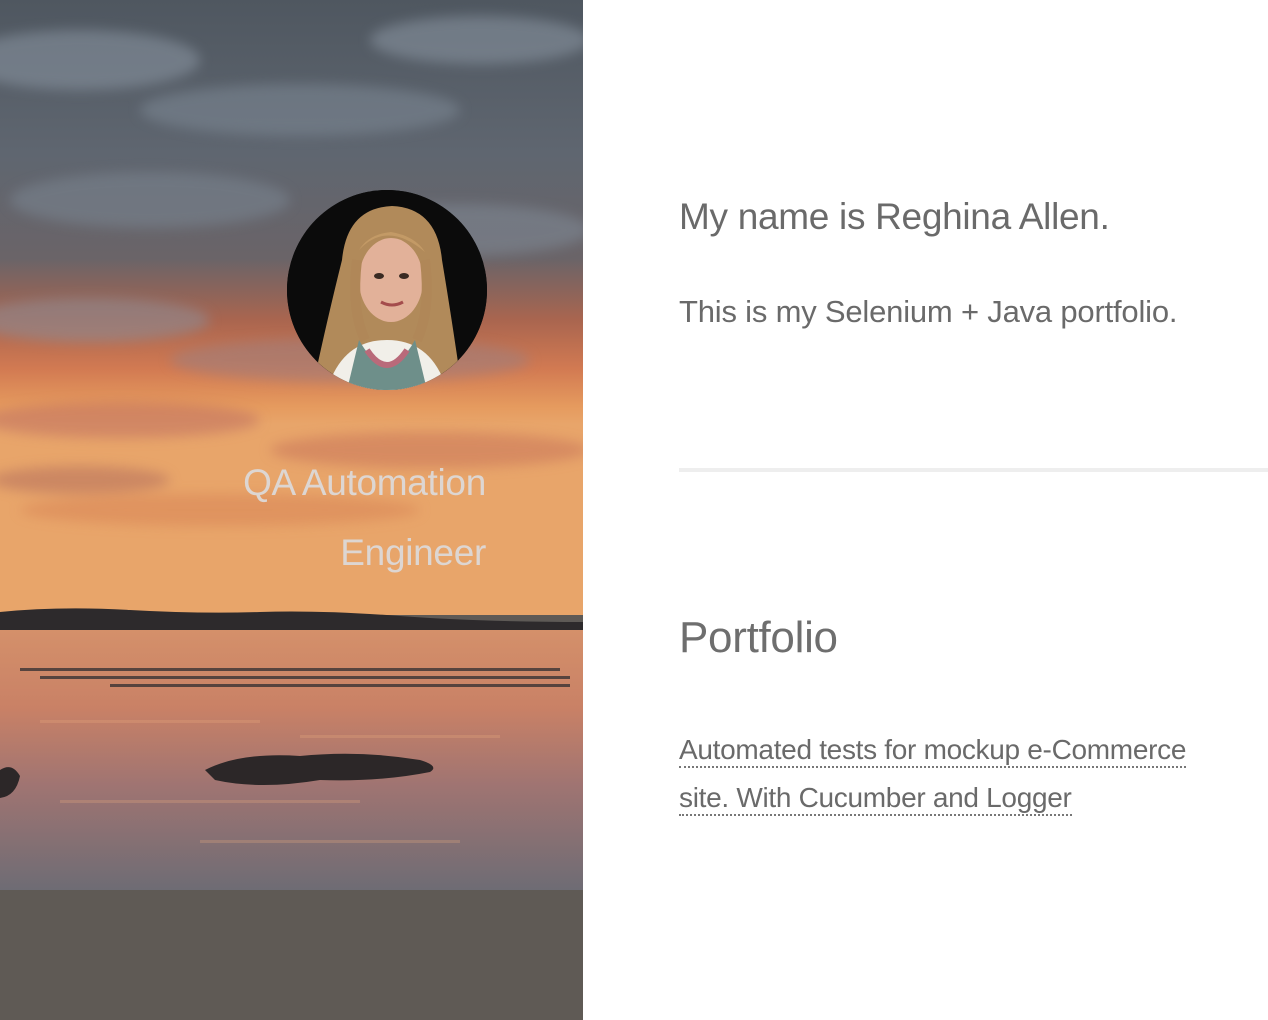 The height and width of the screenshot is (1020, 1268). I want to click on section-divider, so click(973, 470).